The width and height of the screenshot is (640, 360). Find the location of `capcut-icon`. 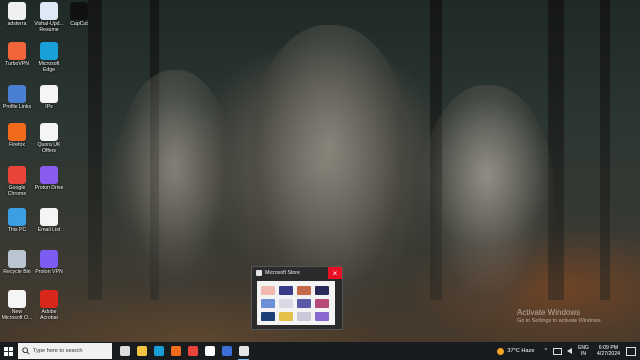

capcut-icon is located at coordinates (79, 11).